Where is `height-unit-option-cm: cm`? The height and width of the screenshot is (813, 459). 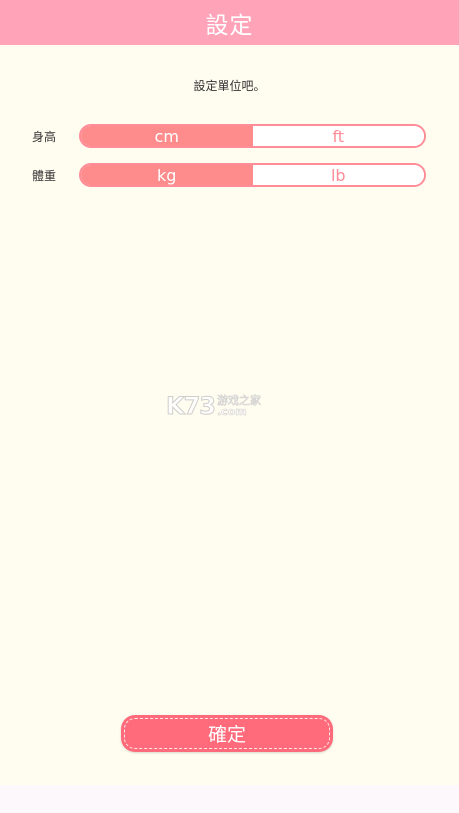
height-unit-option-cm: cm is located at coordinates (167, 136).